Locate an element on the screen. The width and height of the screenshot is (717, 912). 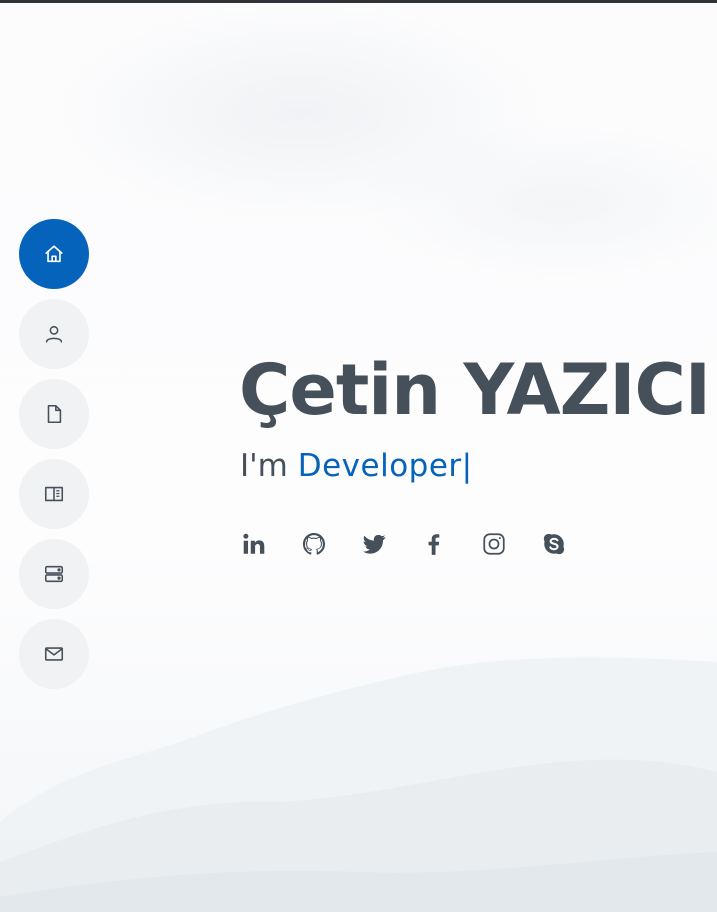
facebook-link is located at coordinates (434, 544).